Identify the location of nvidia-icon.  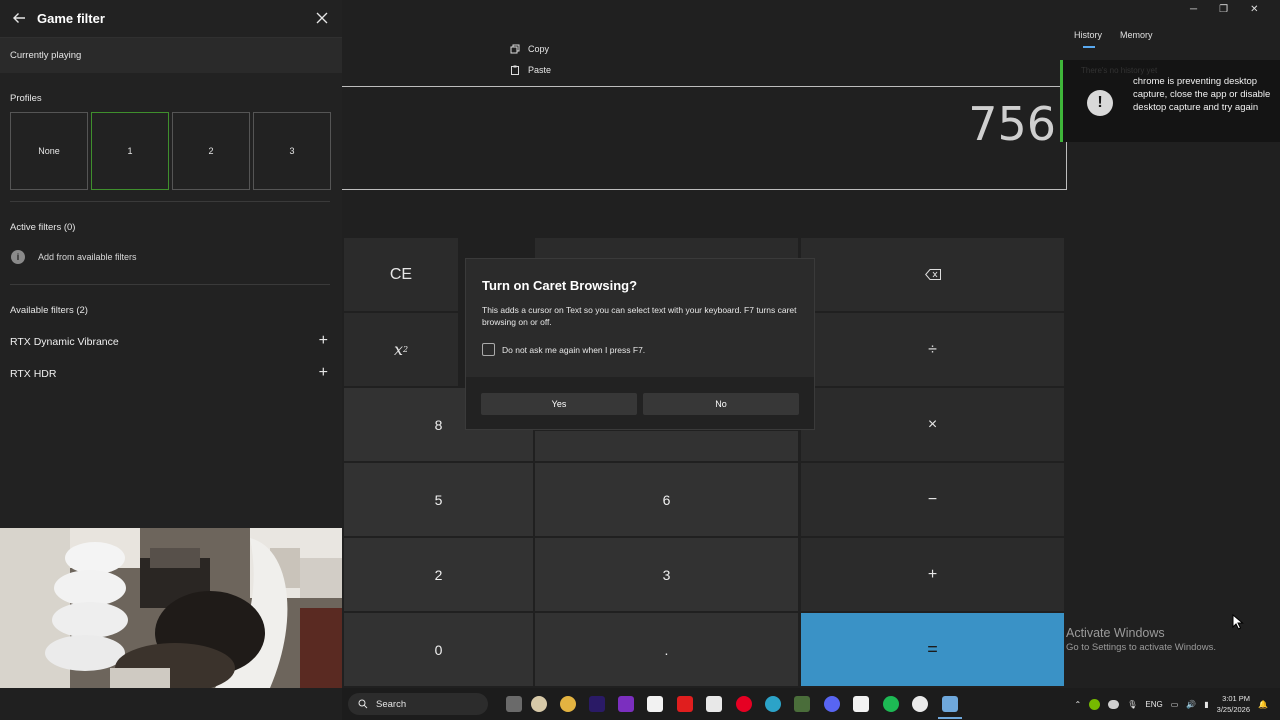
(1095, 704).